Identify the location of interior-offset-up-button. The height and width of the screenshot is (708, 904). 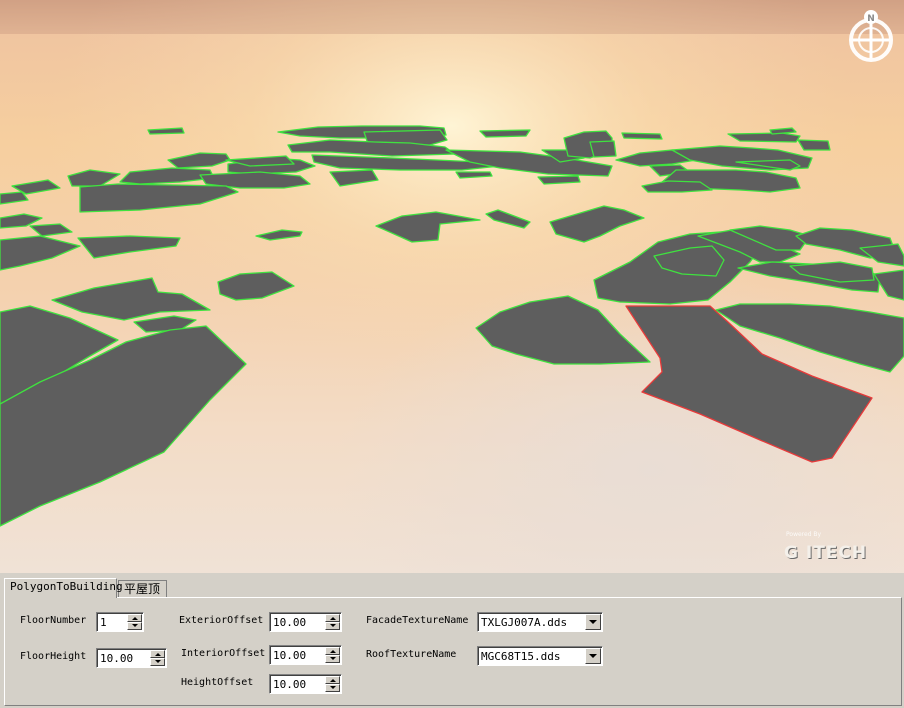
(332, 651).